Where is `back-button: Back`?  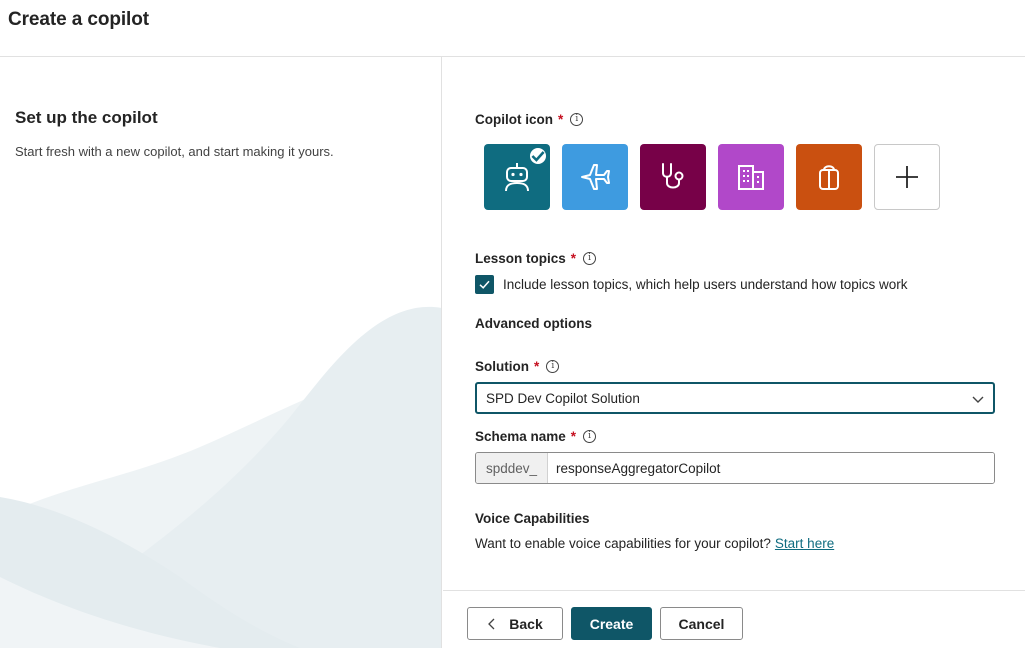 back-button: Back is located at coordinates (515, 623).